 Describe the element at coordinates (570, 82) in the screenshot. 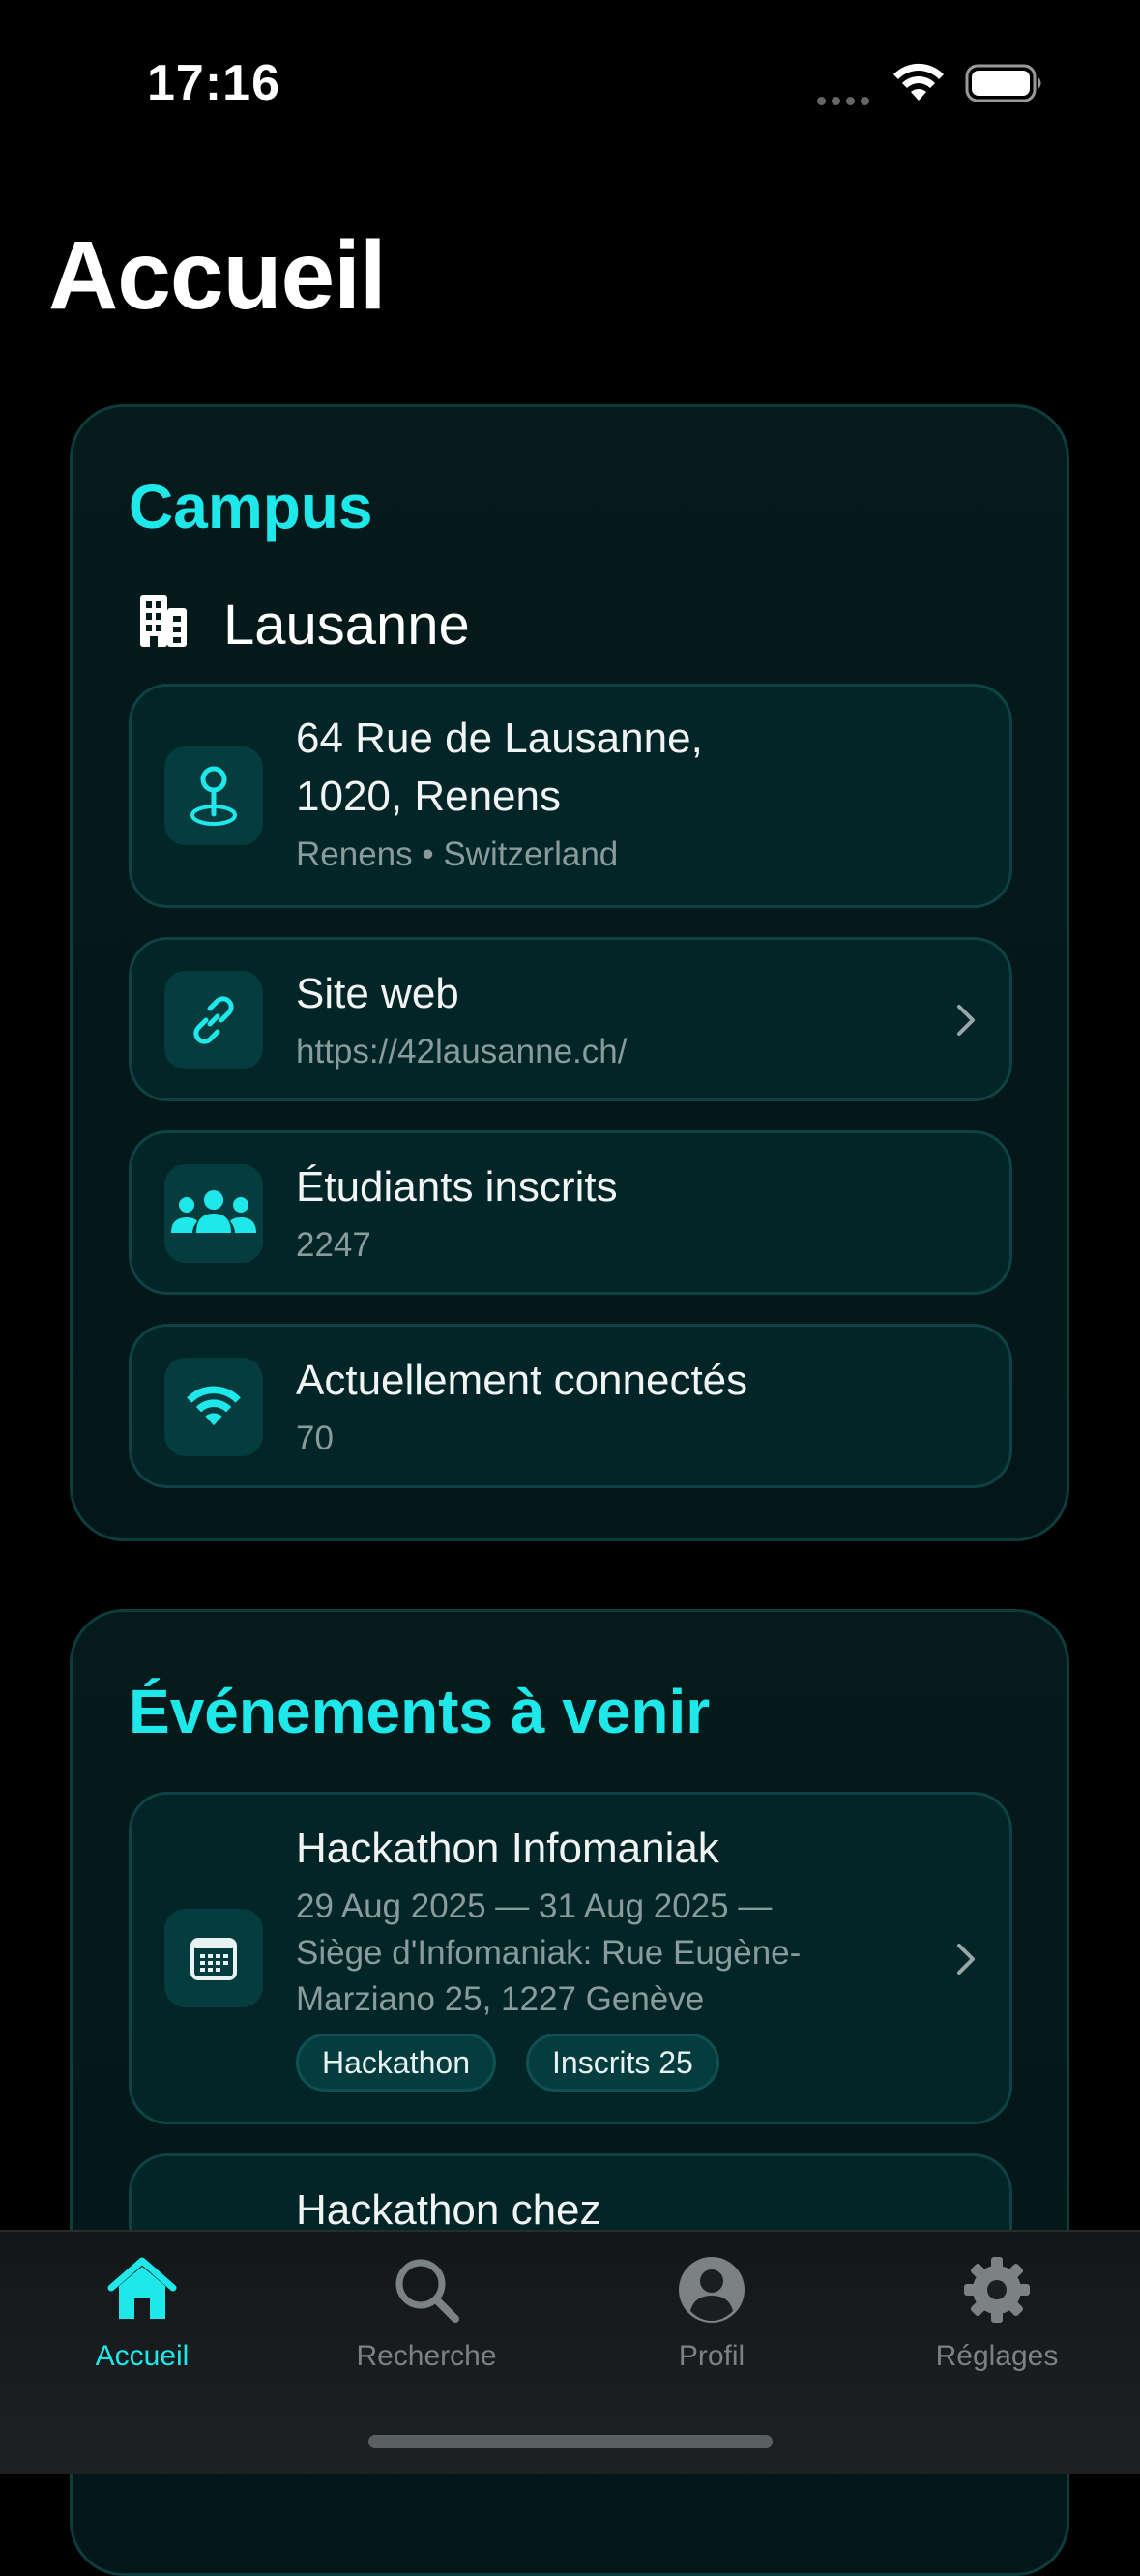

I see `status-bar: 17:16` at that location.